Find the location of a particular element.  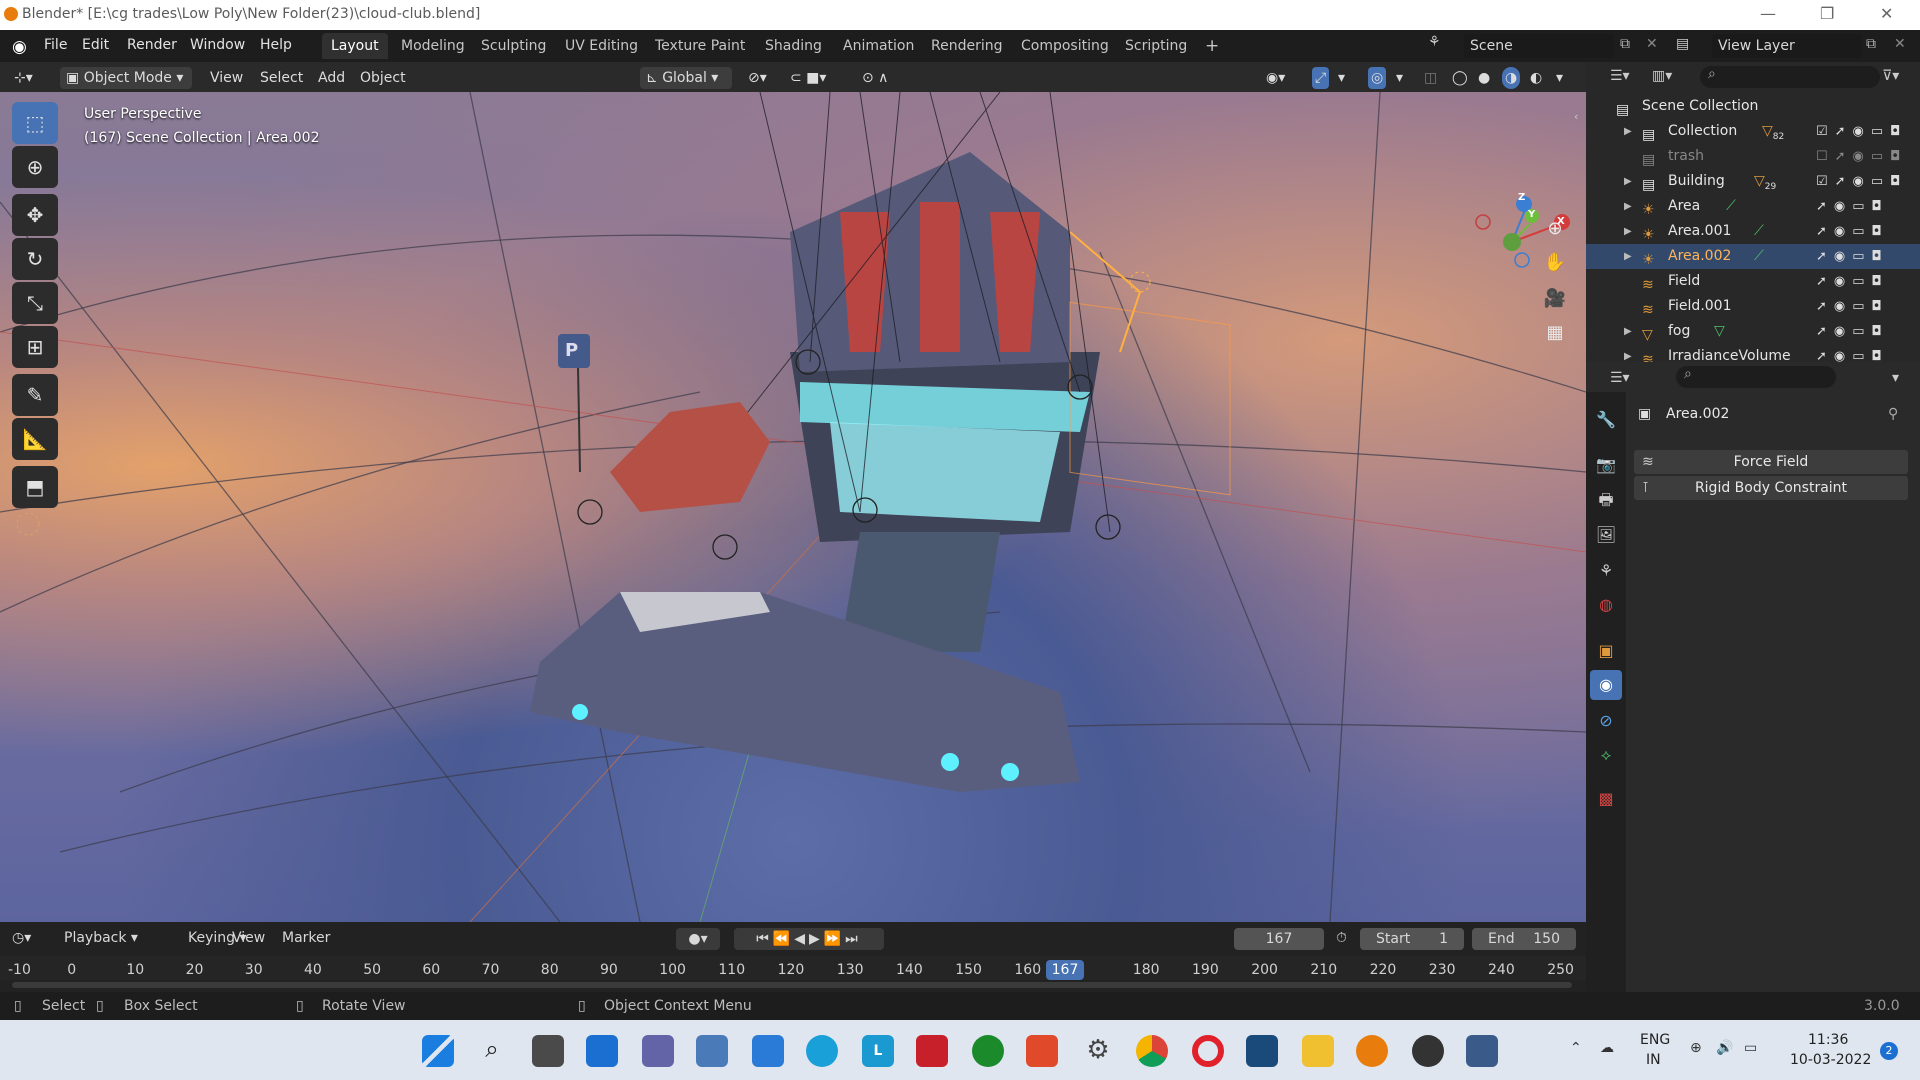

auto-keying-toggle: ●▾ is located at coordinates (698, 939).